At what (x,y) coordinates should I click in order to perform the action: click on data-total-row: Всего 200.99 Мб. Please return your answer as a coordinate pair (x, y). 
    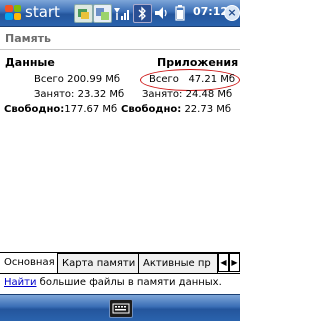
    Looking at the image, I should click on (77, 79).